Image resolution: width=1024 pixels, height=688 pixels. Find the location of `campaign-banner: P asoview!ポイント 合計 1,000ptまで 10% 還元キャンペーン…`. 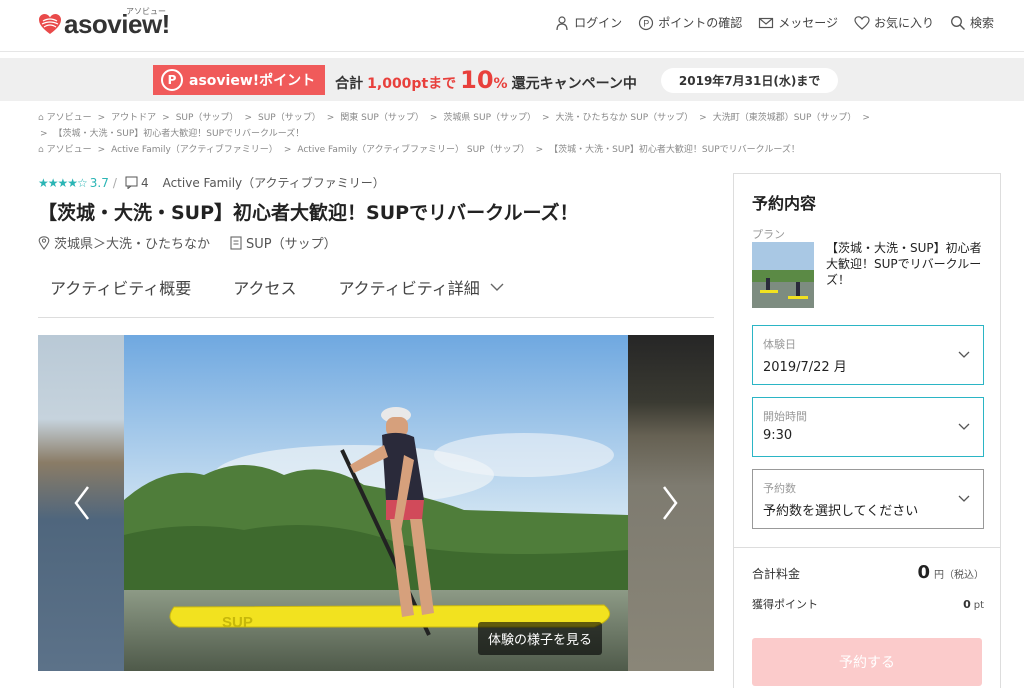

campaign-banner: P asoview!ポイント 合計 1,000ptまで 10% 還元キャンペーン… is located at coordinates (512, 79).